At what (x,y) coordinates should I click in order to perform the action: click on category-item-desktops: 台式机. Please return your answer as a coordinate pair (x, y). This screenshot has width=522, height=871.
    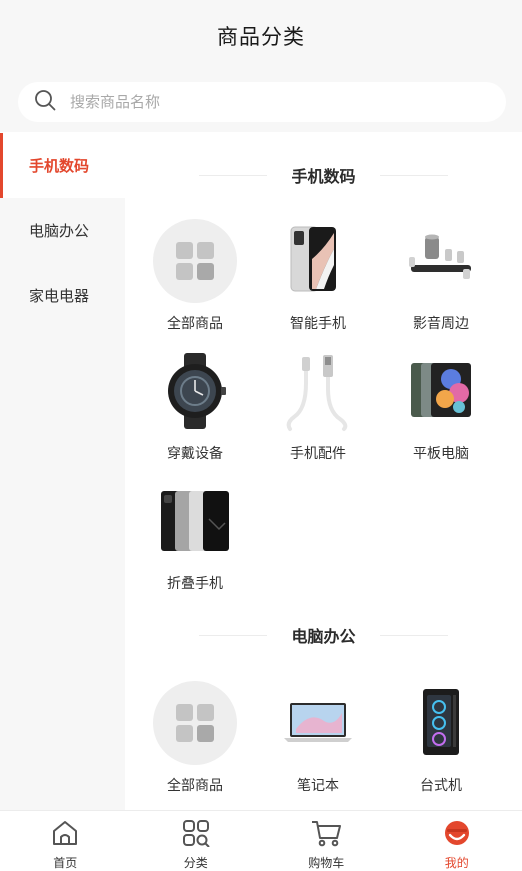
    Looking at the image, I should click on (441, 743).